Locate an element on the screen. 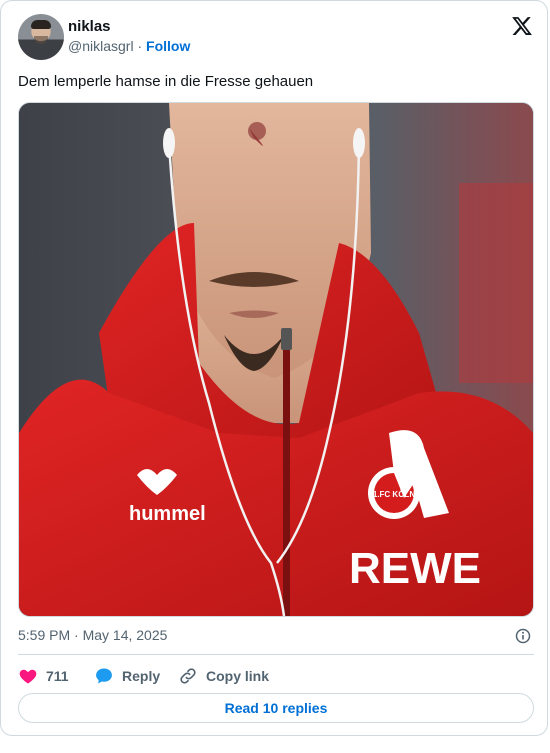 This screenshot has height=753, width=550. reply-button: Reply is located at coordinates (127, 676).